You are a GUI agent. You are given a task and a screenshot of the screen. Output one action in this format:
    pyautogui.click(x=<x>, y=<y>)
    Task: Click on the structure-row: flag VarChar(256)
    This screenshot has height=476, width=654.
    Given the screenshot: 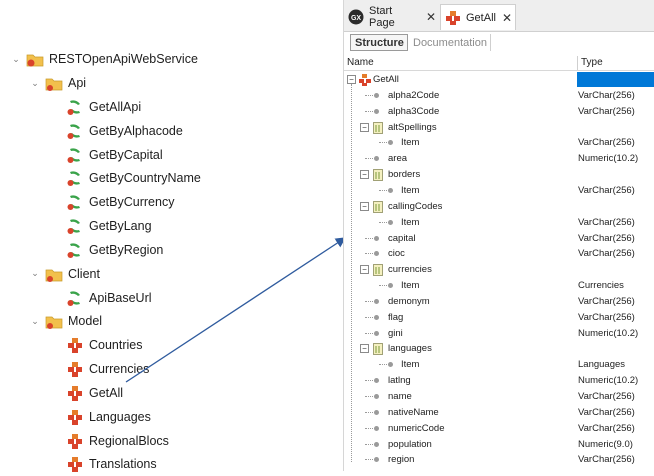 What is the action you would take?
    pyautogui.click(x=499, y=318)
    